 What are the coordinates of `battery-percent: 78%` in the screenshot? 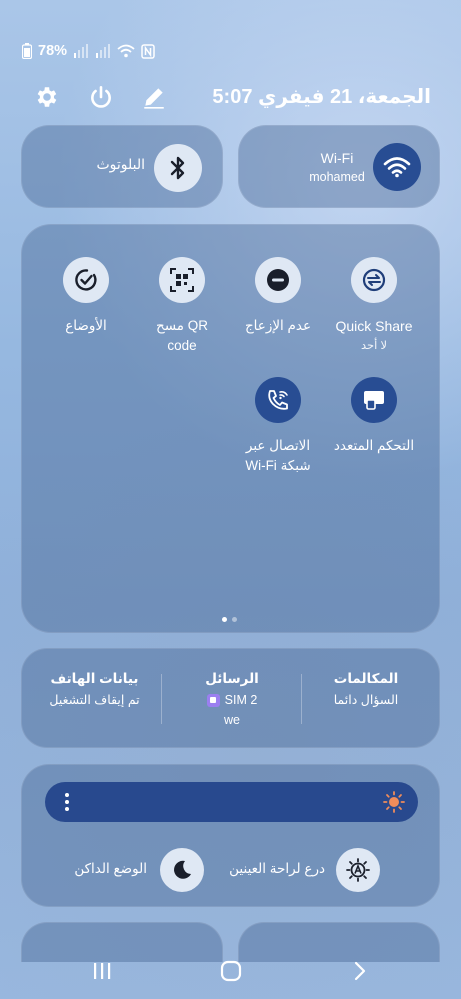 It's located at (53, 51).